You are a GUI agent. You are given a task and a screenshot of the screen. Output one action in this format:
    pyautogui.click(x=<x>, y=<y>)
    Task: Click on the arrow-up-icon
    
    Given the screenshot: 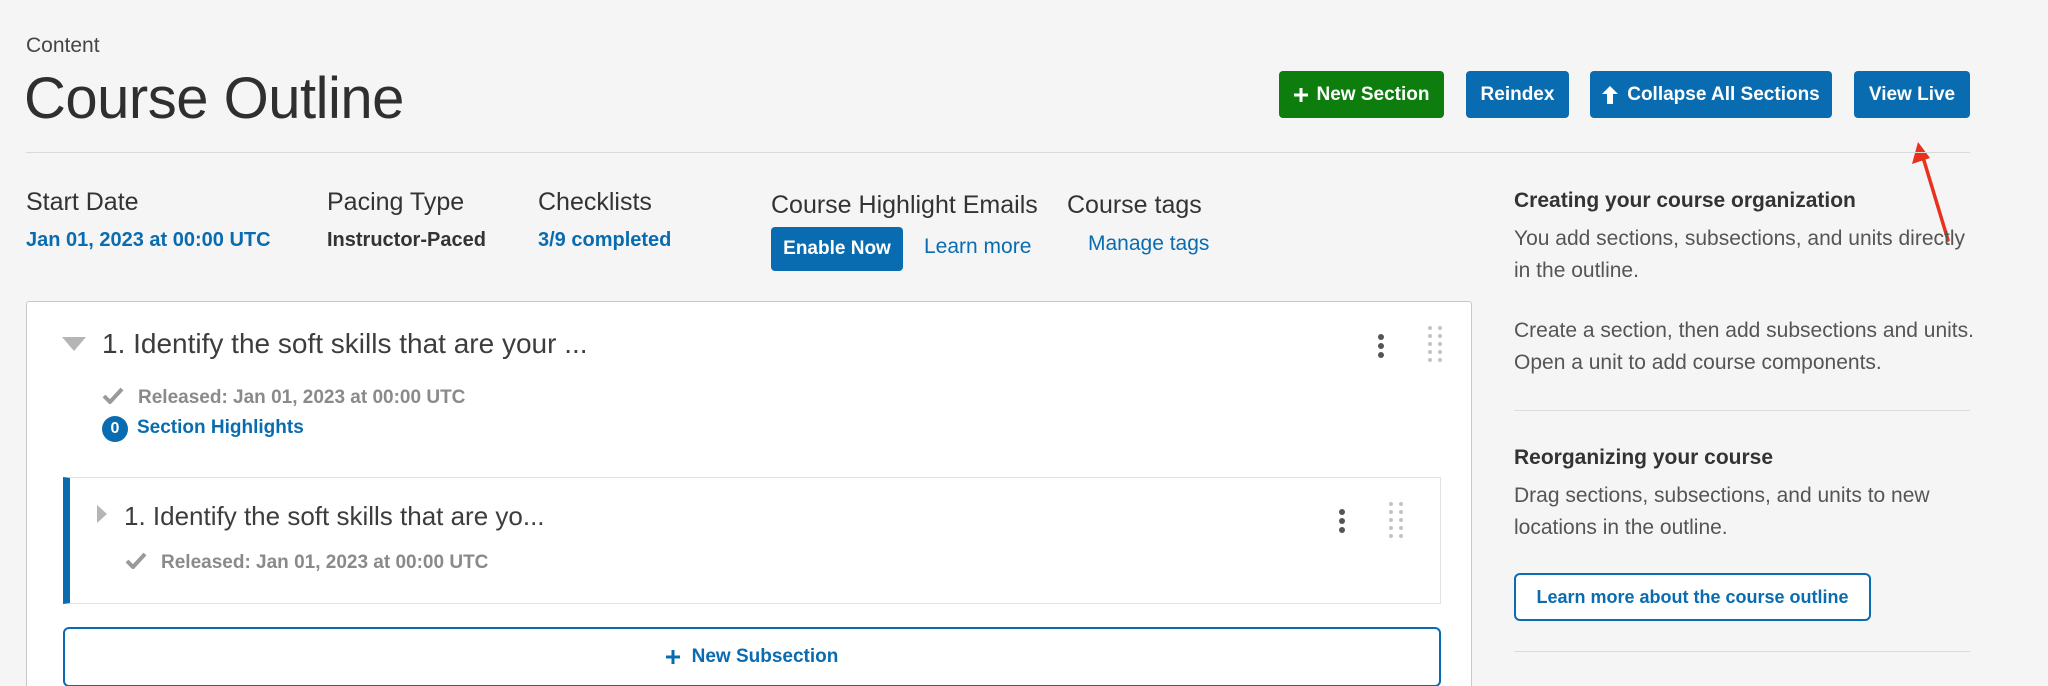 What is the action you would take?
    pyautogui.click(x=1610, y=94)
    